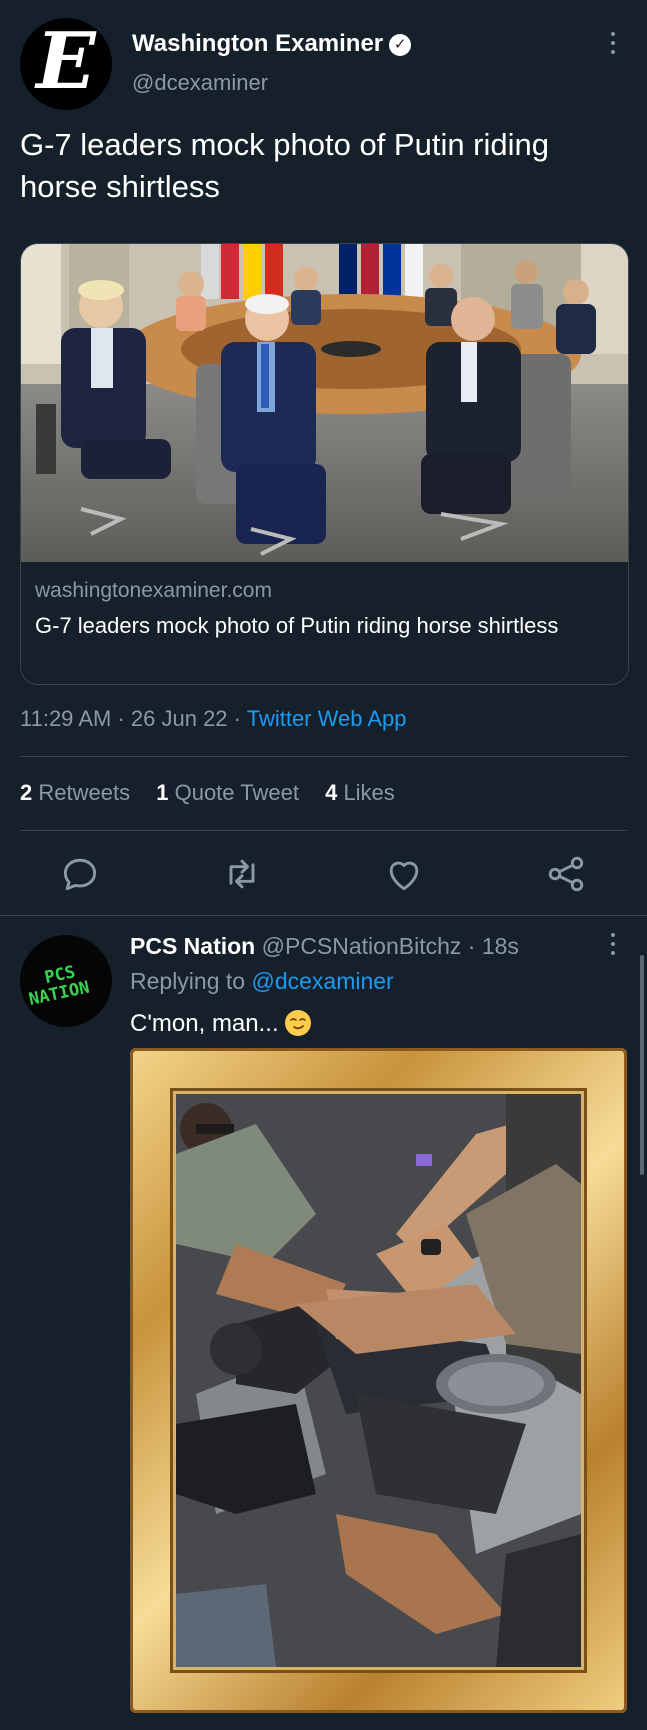  What do you see at coordinates (297, 1023) in the screenshot?
I see `smirking-face-emoji` at bounding box center [297, 1023].